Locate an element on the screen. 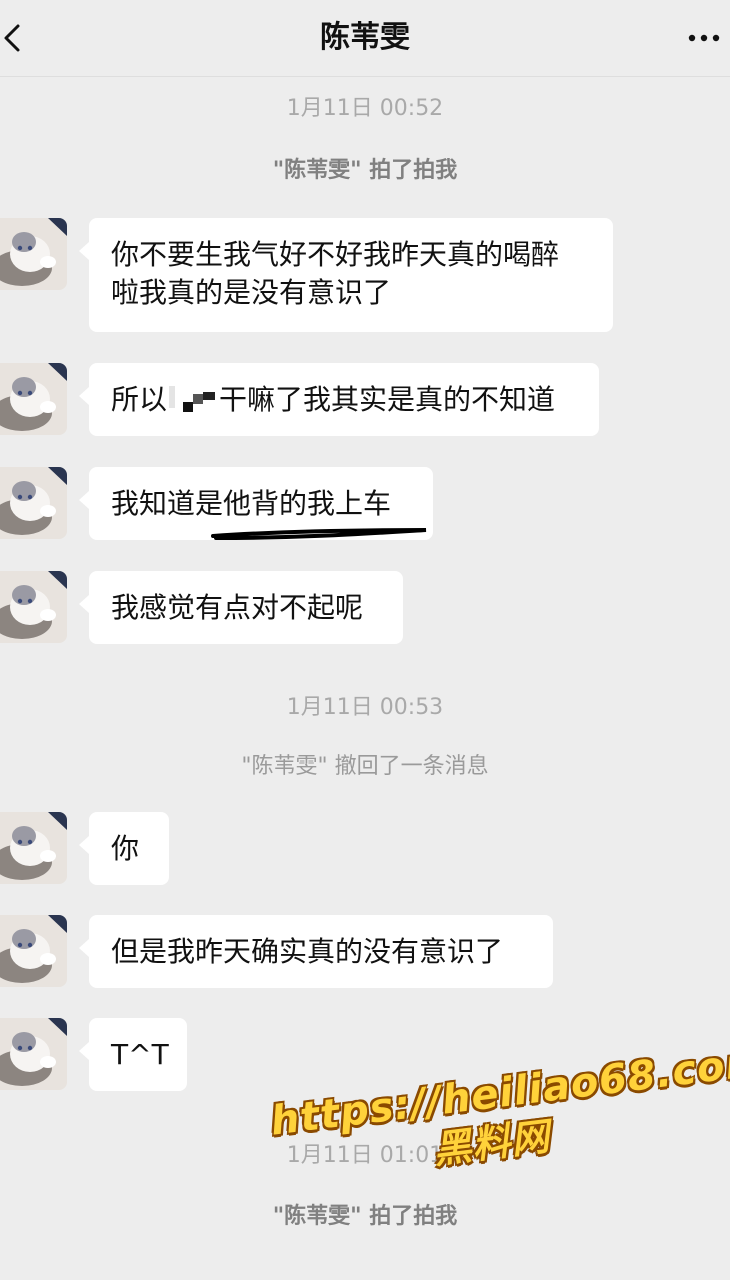 The height and width of the screenshot is (1280, 730). message-text: 干嘛了我其实是真的不知道 is located at coordinates (387, 399).